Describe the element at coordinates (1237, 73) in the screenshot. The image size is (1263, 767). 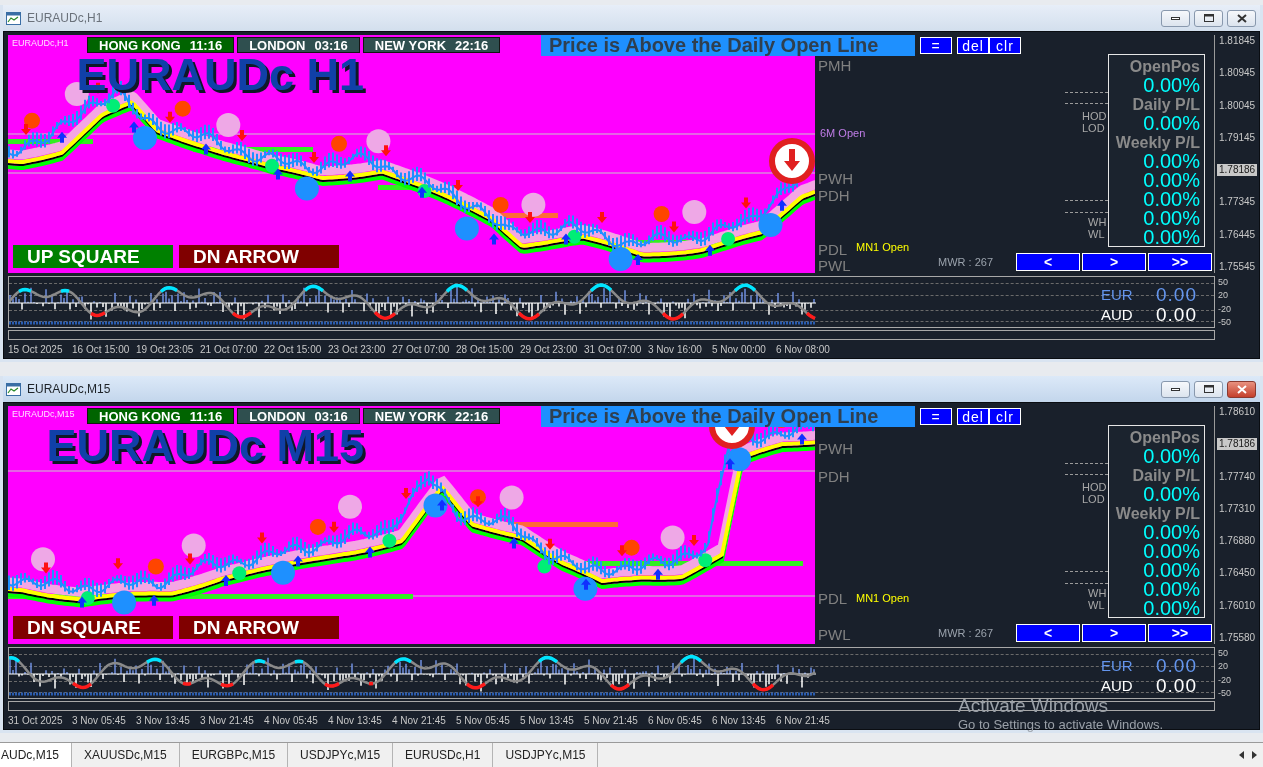
I see `price-label: 1.80945` at that location.